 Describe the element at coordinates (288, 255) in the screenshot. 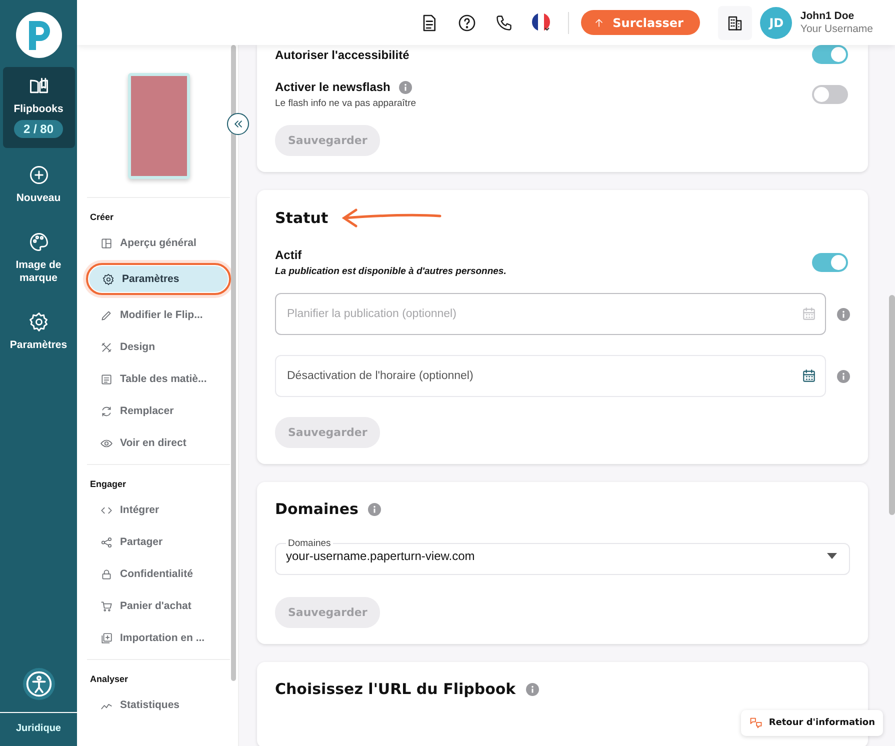

I see `setting-label: Actif` at that location.